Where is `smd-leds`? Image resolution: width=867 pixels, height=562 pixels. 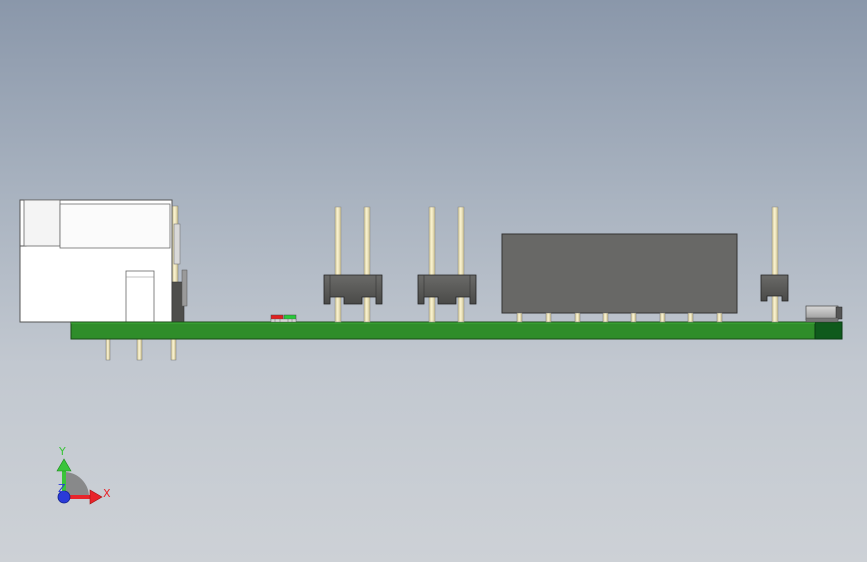 smd-leds is located at coordinates (283, 318).